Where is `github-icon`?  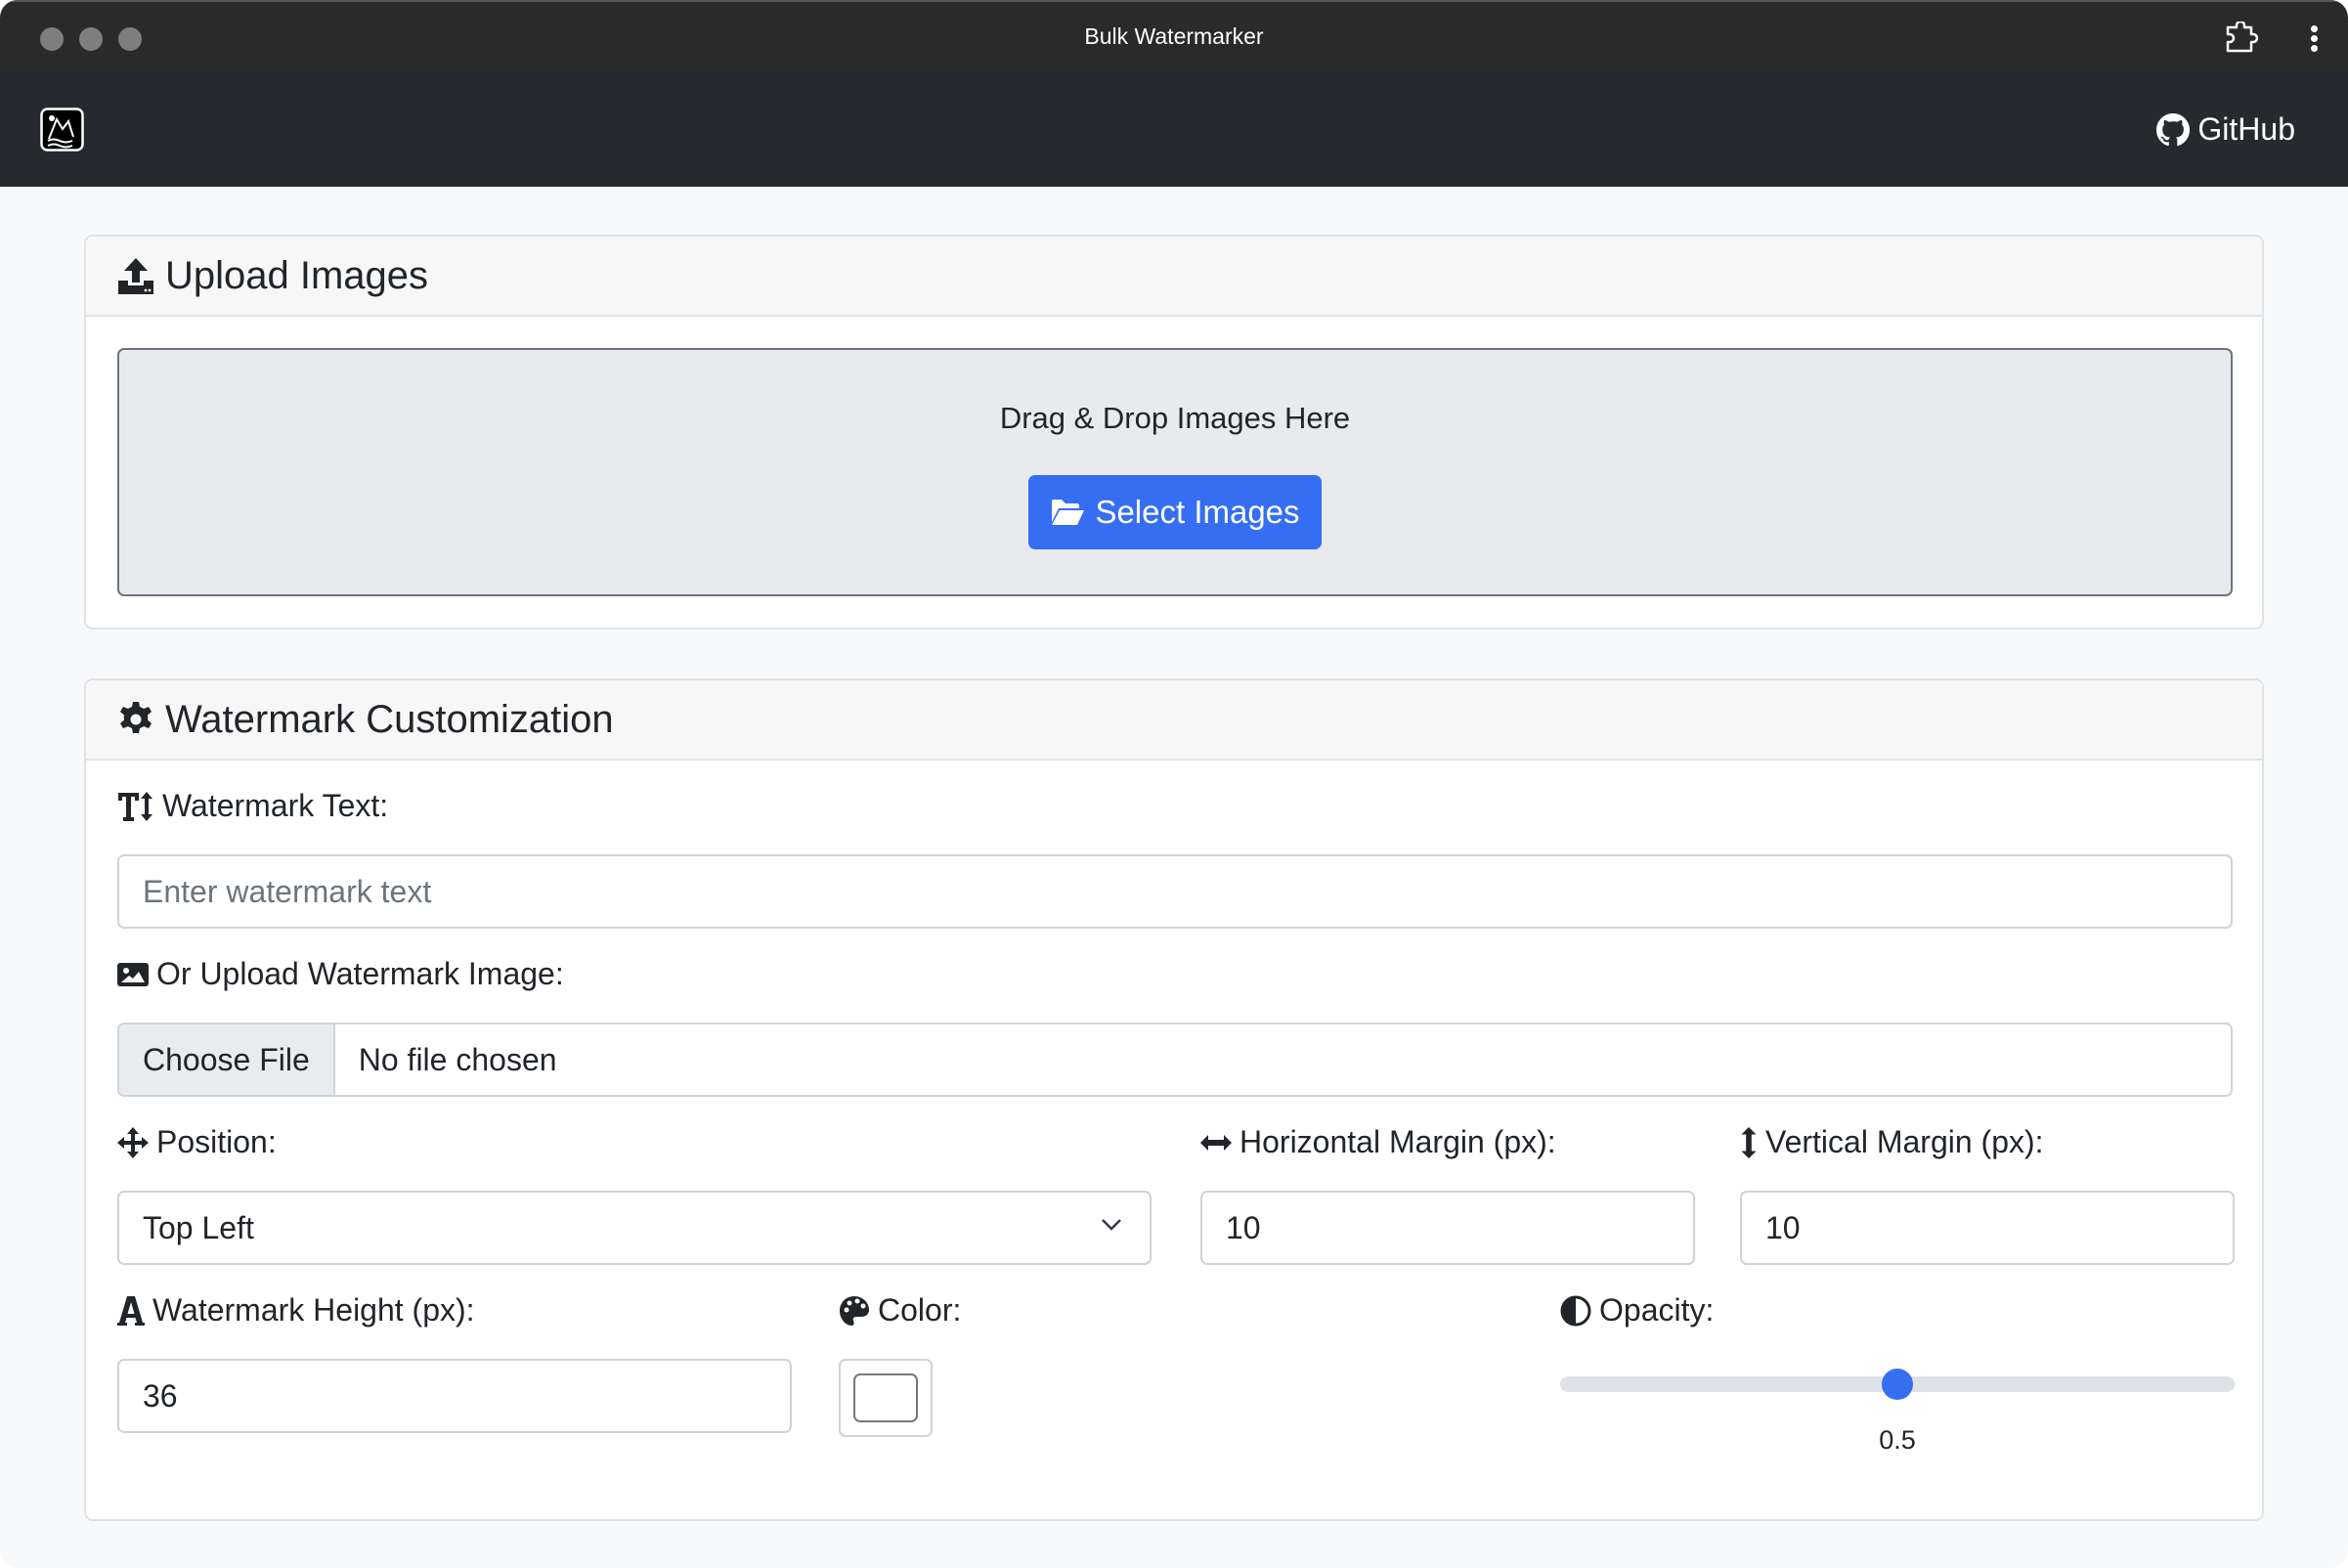
github-icon is located at coordinates (2174, 129).